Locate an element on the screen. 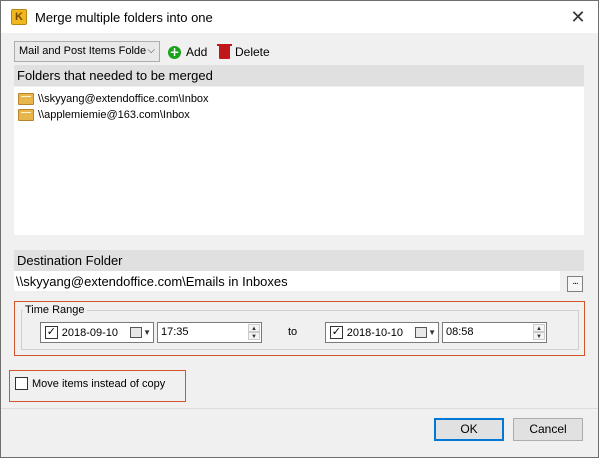 The height and width of the screenshot is (458, 599). close-button: ✕ is located at coordinates (578, 17).